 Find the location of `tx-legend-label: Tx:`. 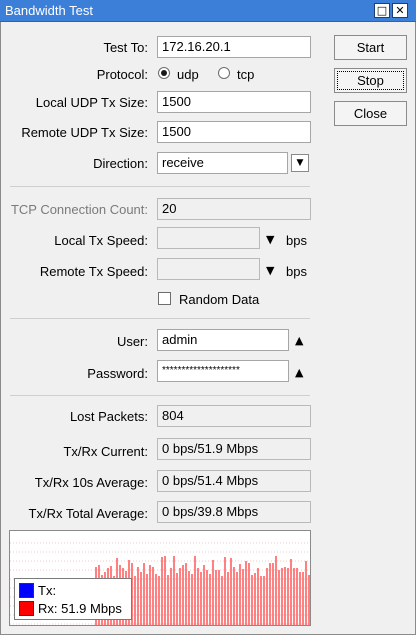

tx-legend-label: Tx: is located at coordinates (47, 590).